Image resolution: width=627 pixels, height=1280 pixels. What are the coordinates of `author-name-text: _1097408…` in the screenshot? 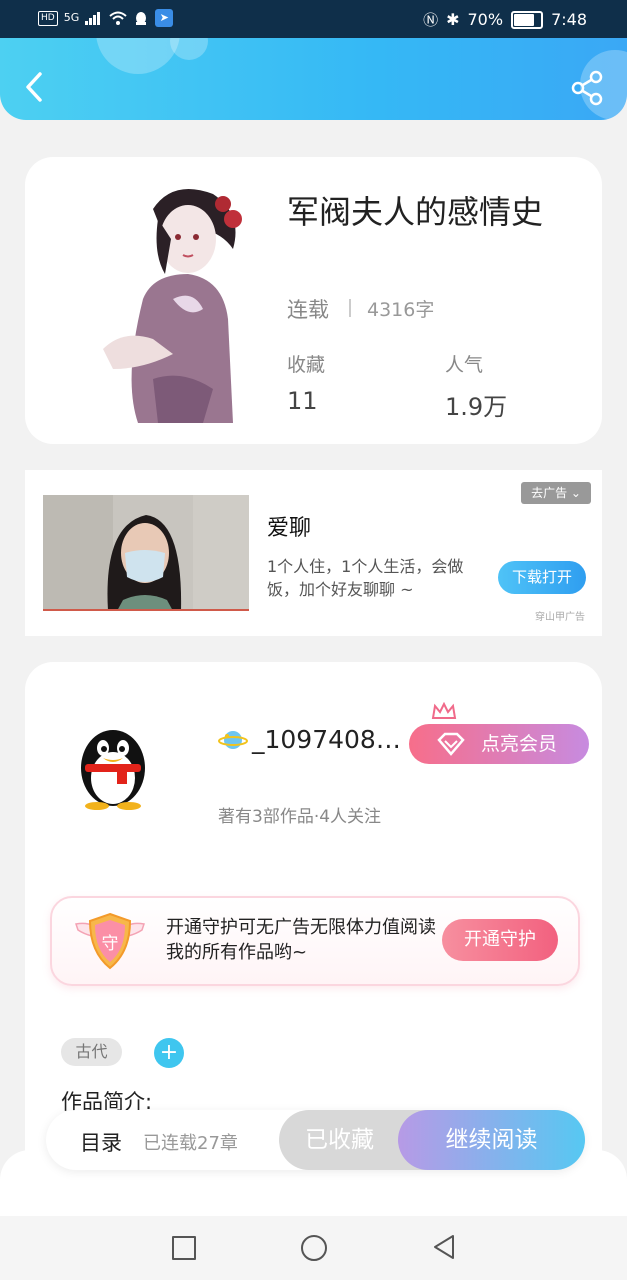 It's located at (326, 739).